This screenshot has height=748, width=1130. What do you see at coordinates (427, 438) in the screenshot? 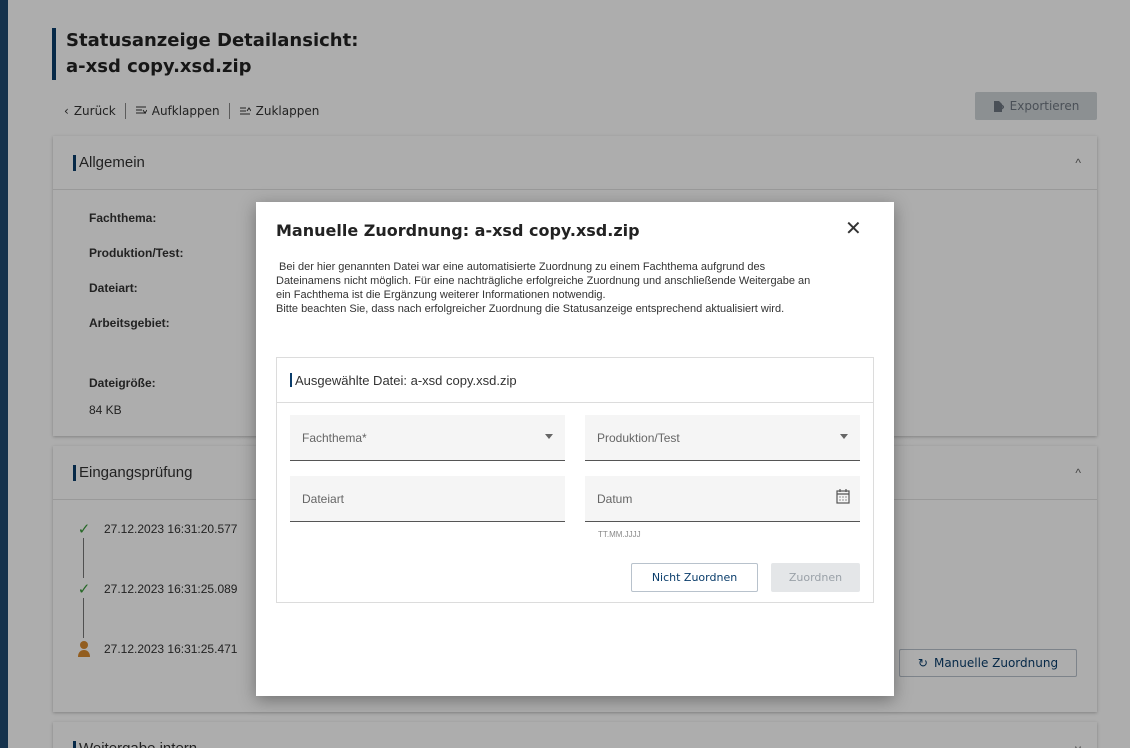
I see `fachthema-select: Fachthema*` at bounding box center [427, 438].